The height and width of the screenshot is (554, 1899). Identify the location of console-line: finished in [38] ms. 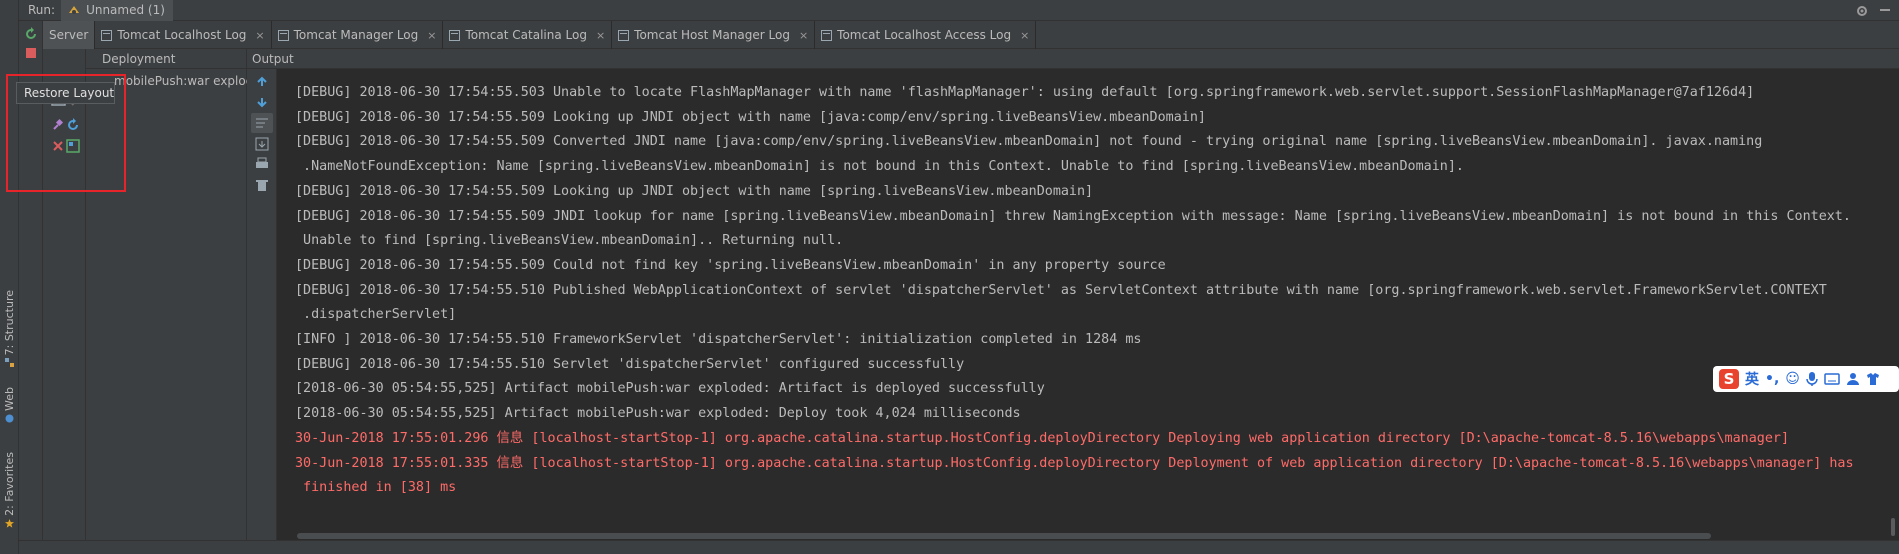
(376, 488).